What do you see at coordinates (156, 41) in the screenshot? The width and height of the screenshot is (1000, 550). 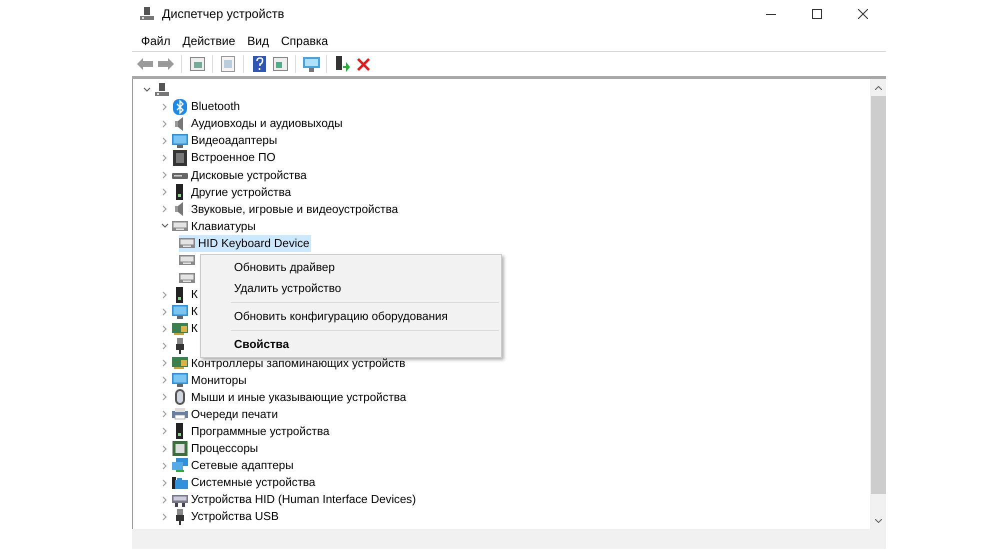 I see `menu-item: Файл` at bounding box center [156, 41].